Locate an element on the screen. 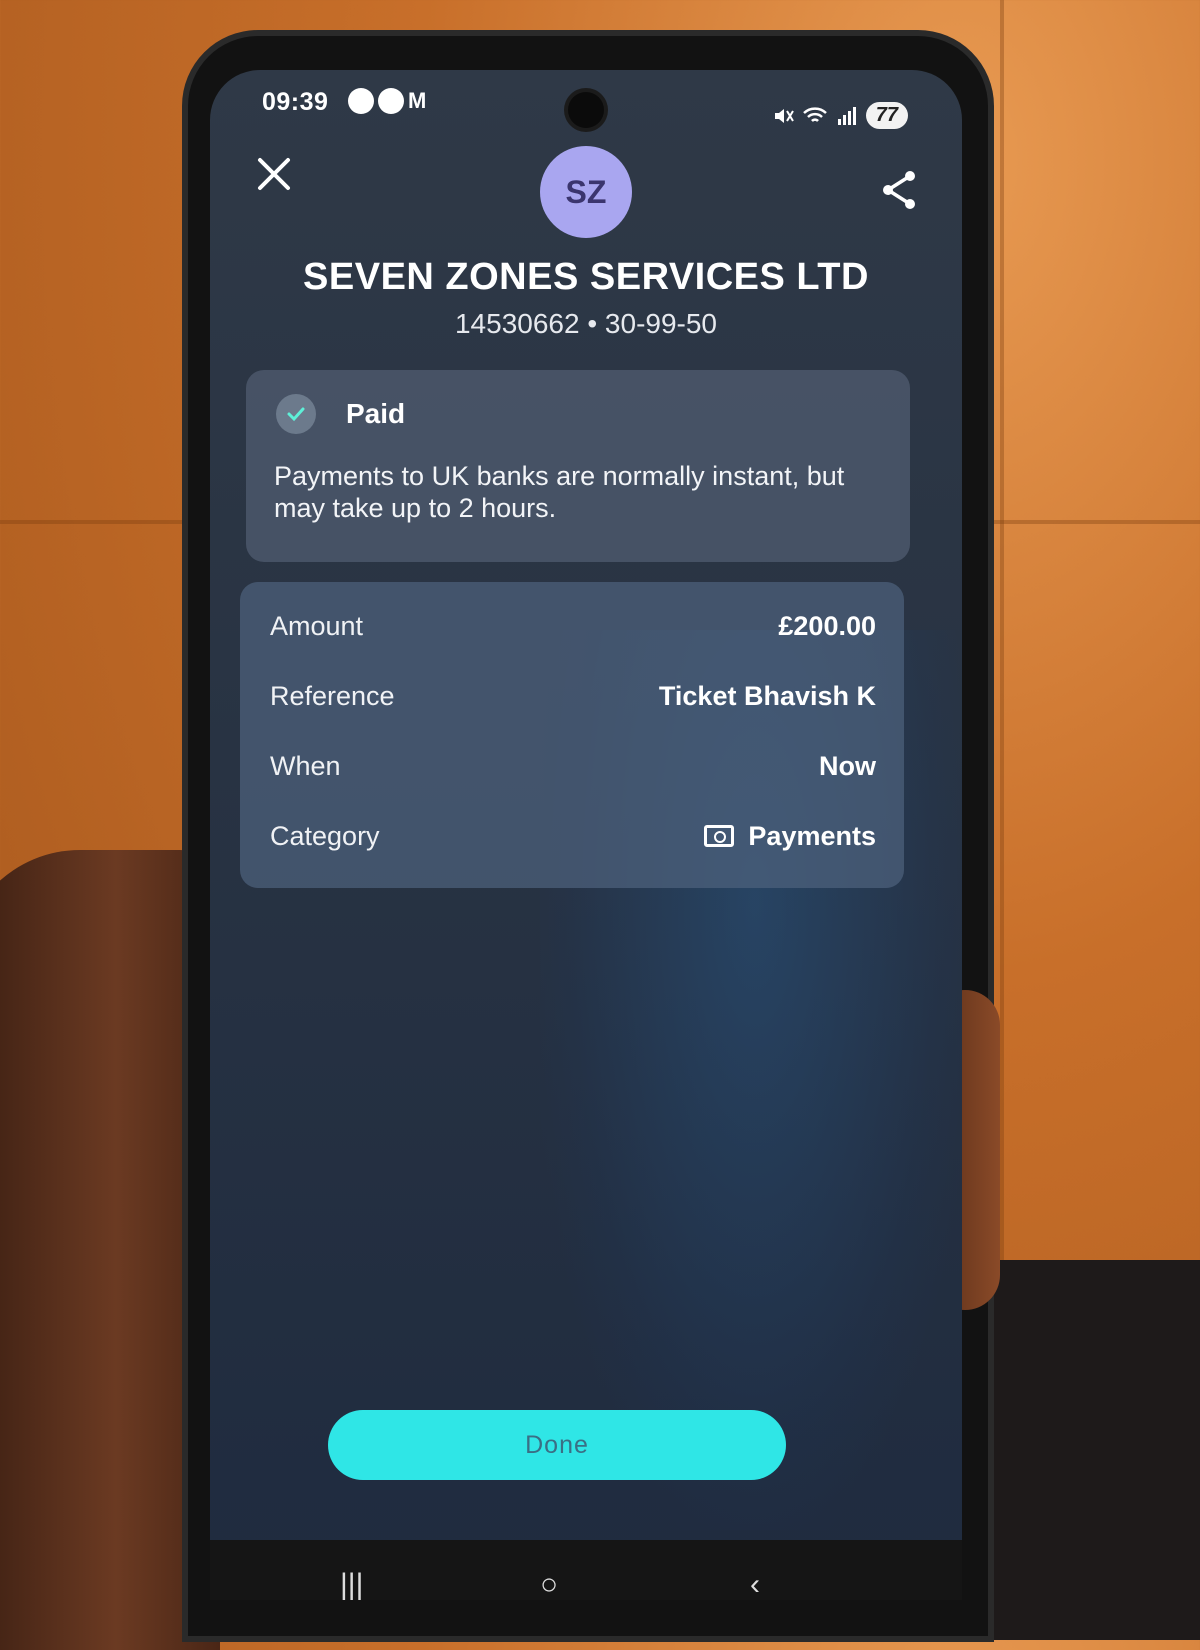 The height and width of the screenshot is (1650, 1200). wifi-icon is located at coordinates (814, 114).